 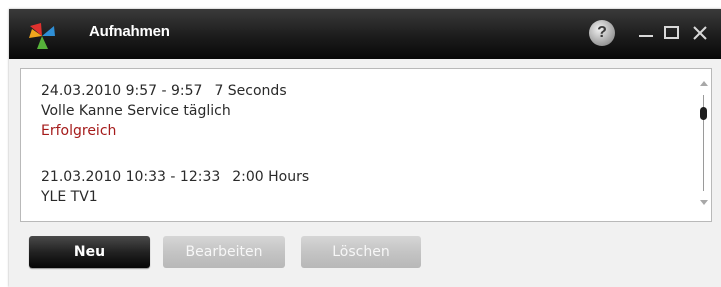 What do you see at coordinates (122, 91) in the screenshot?
I see `recording-time: 24.03.2010 9:57 - 9:57` at bounding box center [122, 91].